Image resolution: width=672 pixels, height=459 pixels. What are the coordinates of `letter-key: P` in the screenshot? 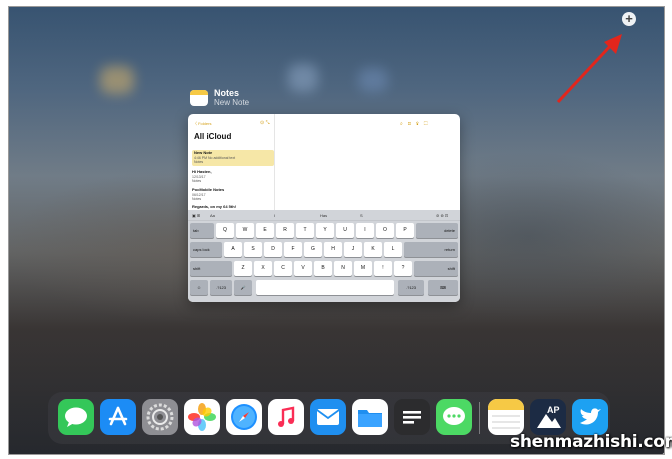 It's located at (405, 230).